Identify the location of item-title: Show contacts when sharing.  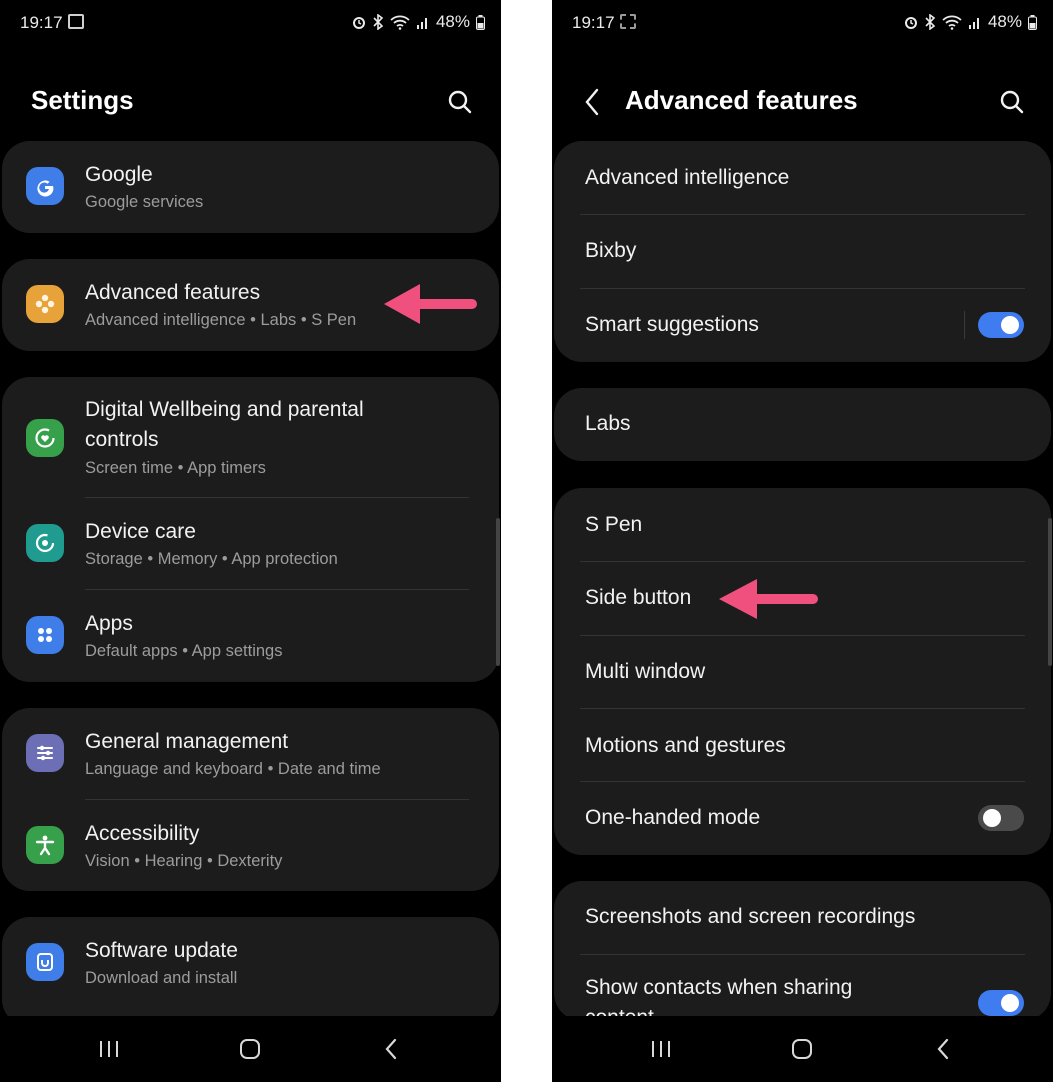
(719, 987).